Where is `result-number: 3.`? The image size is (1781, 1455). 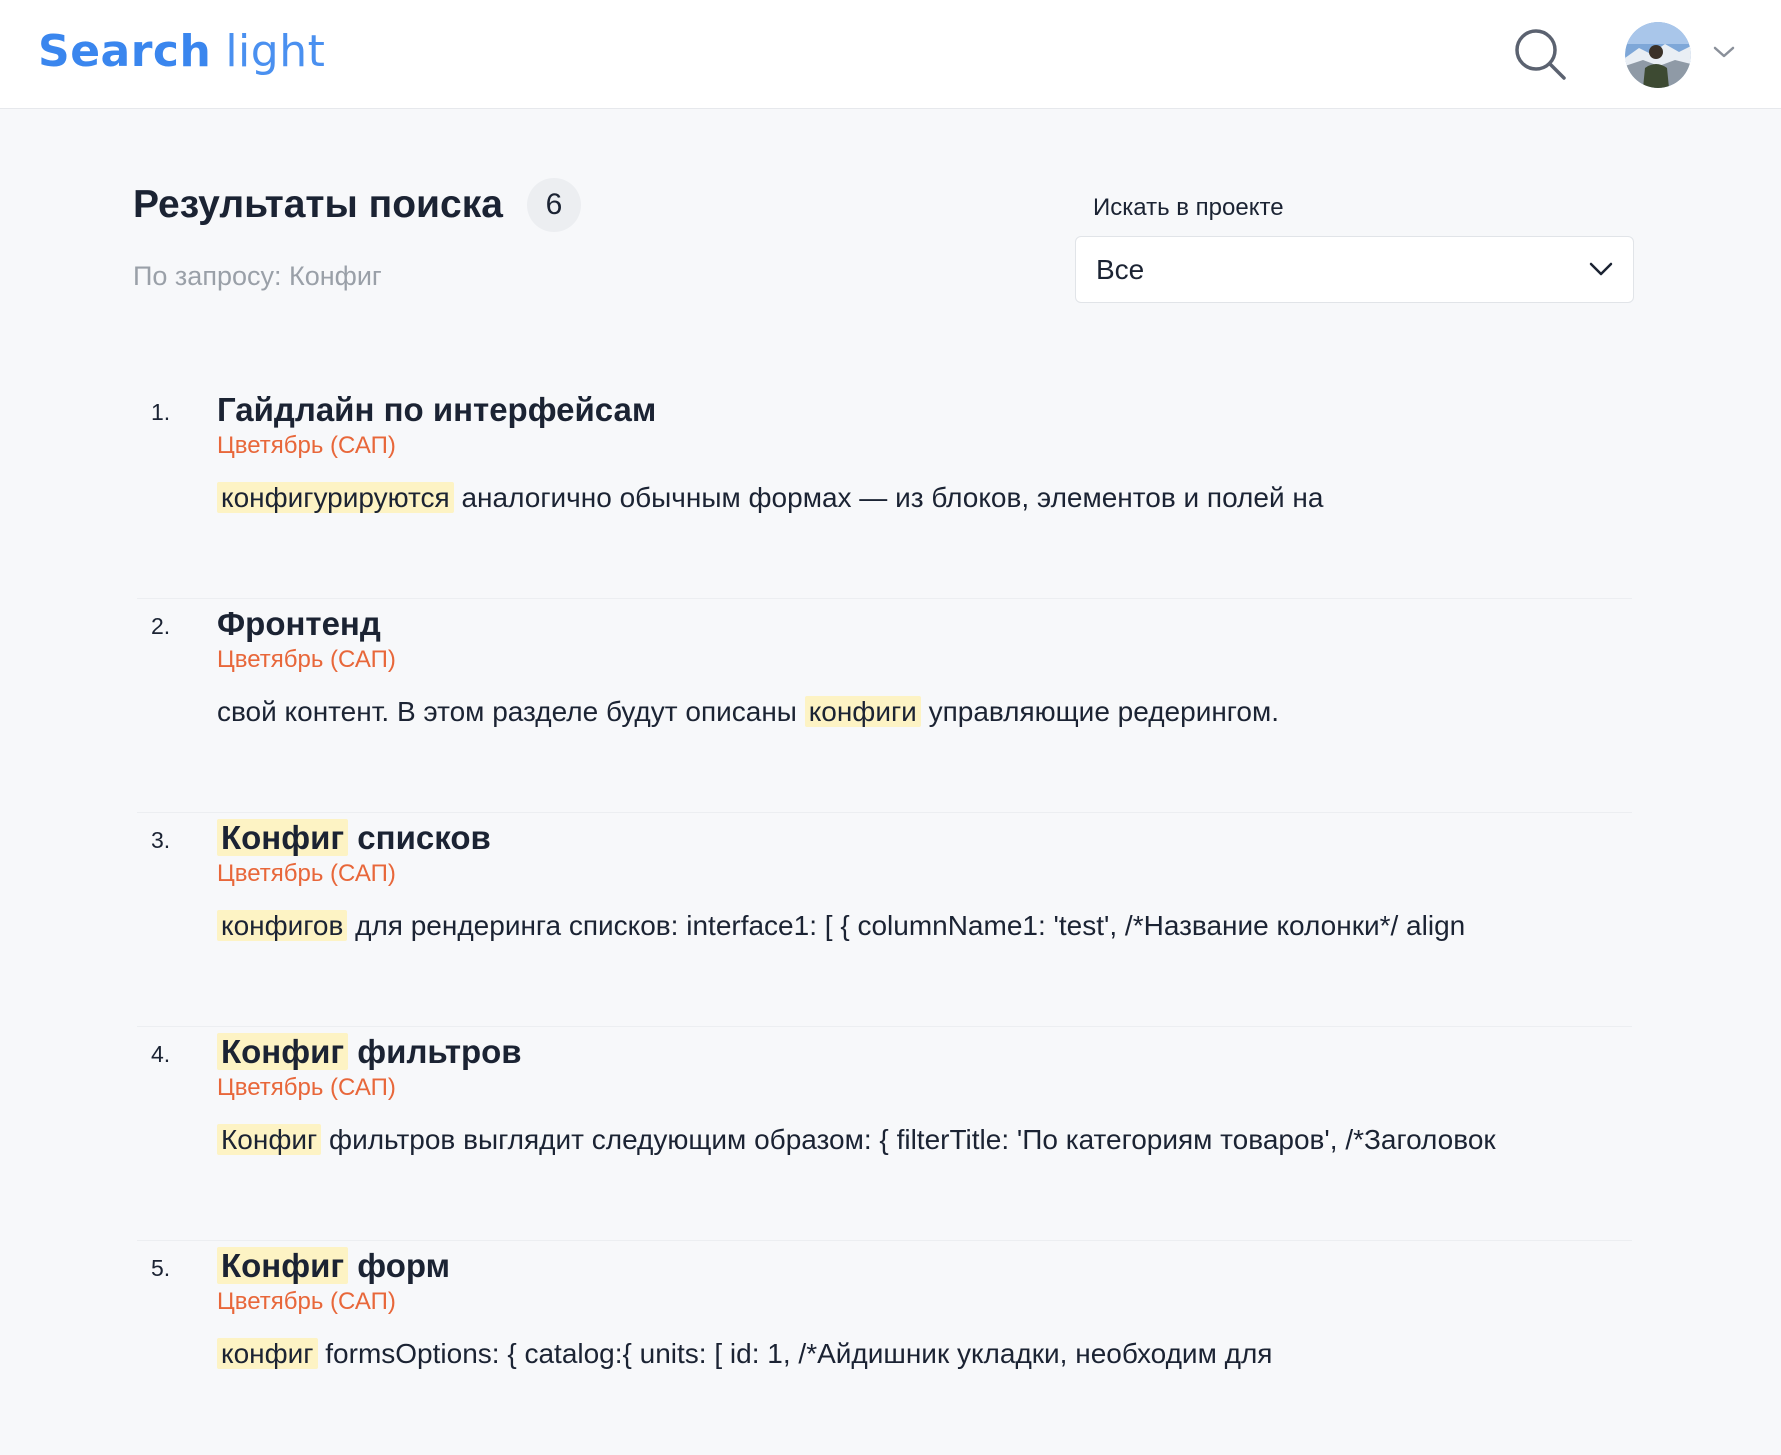 result-number: 3. is located at coordinates (161, 840).